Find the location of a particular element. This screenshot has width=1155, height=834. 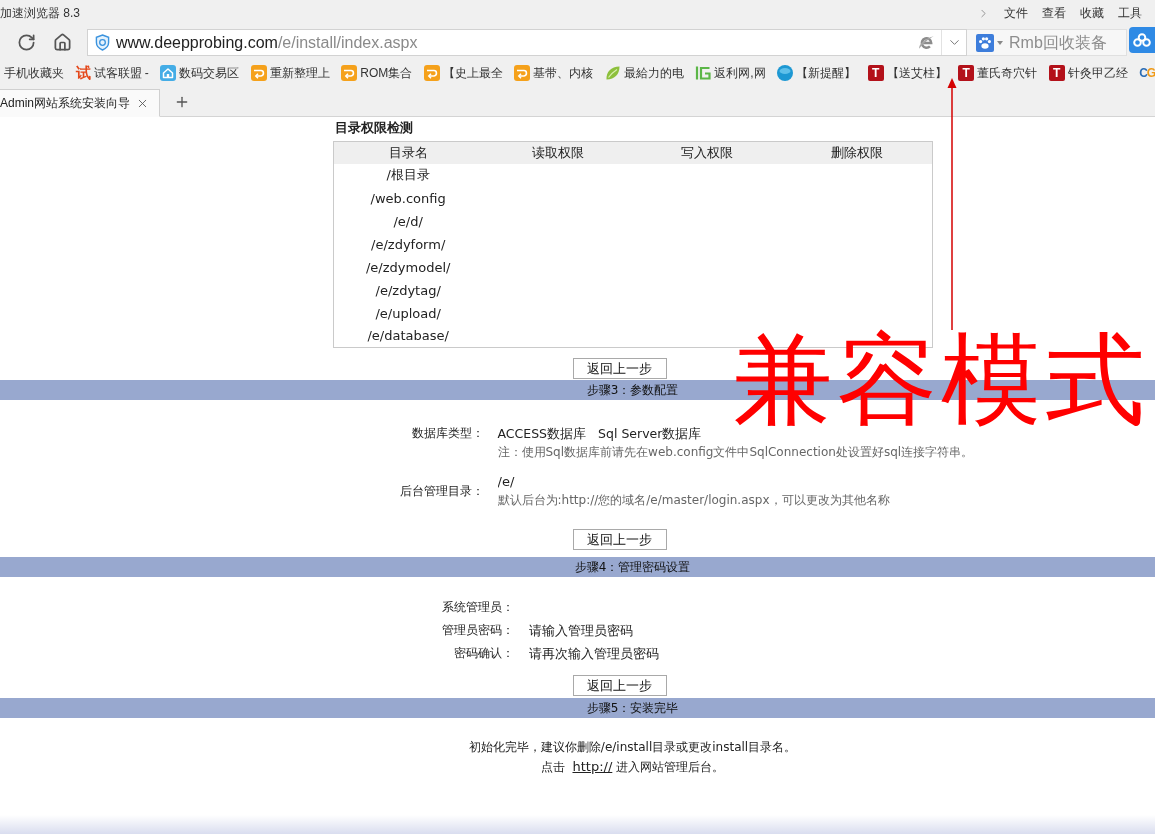

shield-icon is located at coordinates (102, 42).